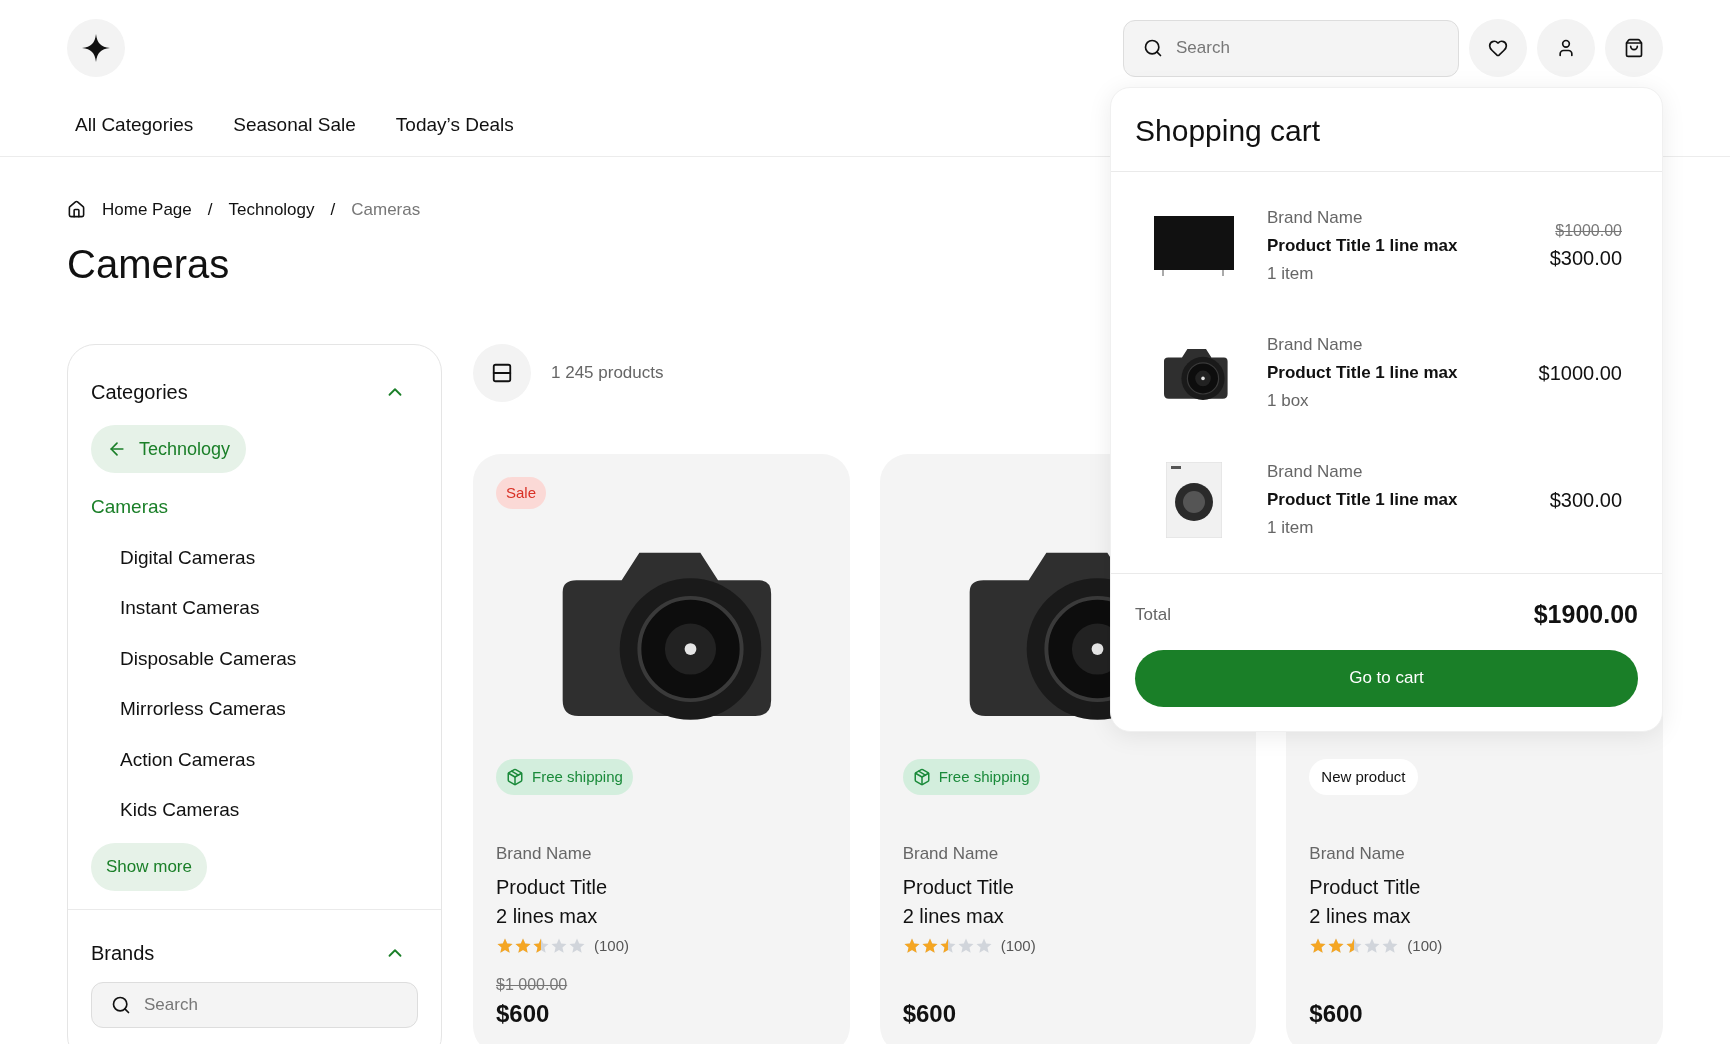 This screenshot has height=1044, width=1730. I want to click on bag-icon, so click(1634, 48).